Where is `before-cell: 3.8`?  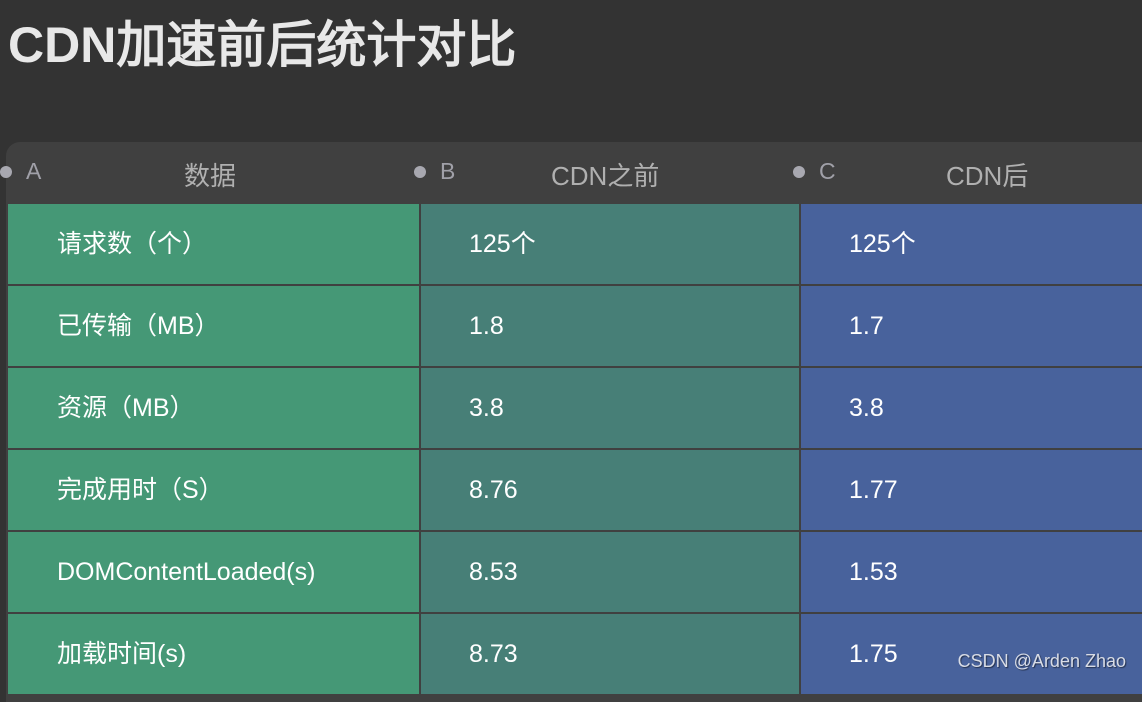 before-cell: 3.8 is located at coordinates (610, 408).